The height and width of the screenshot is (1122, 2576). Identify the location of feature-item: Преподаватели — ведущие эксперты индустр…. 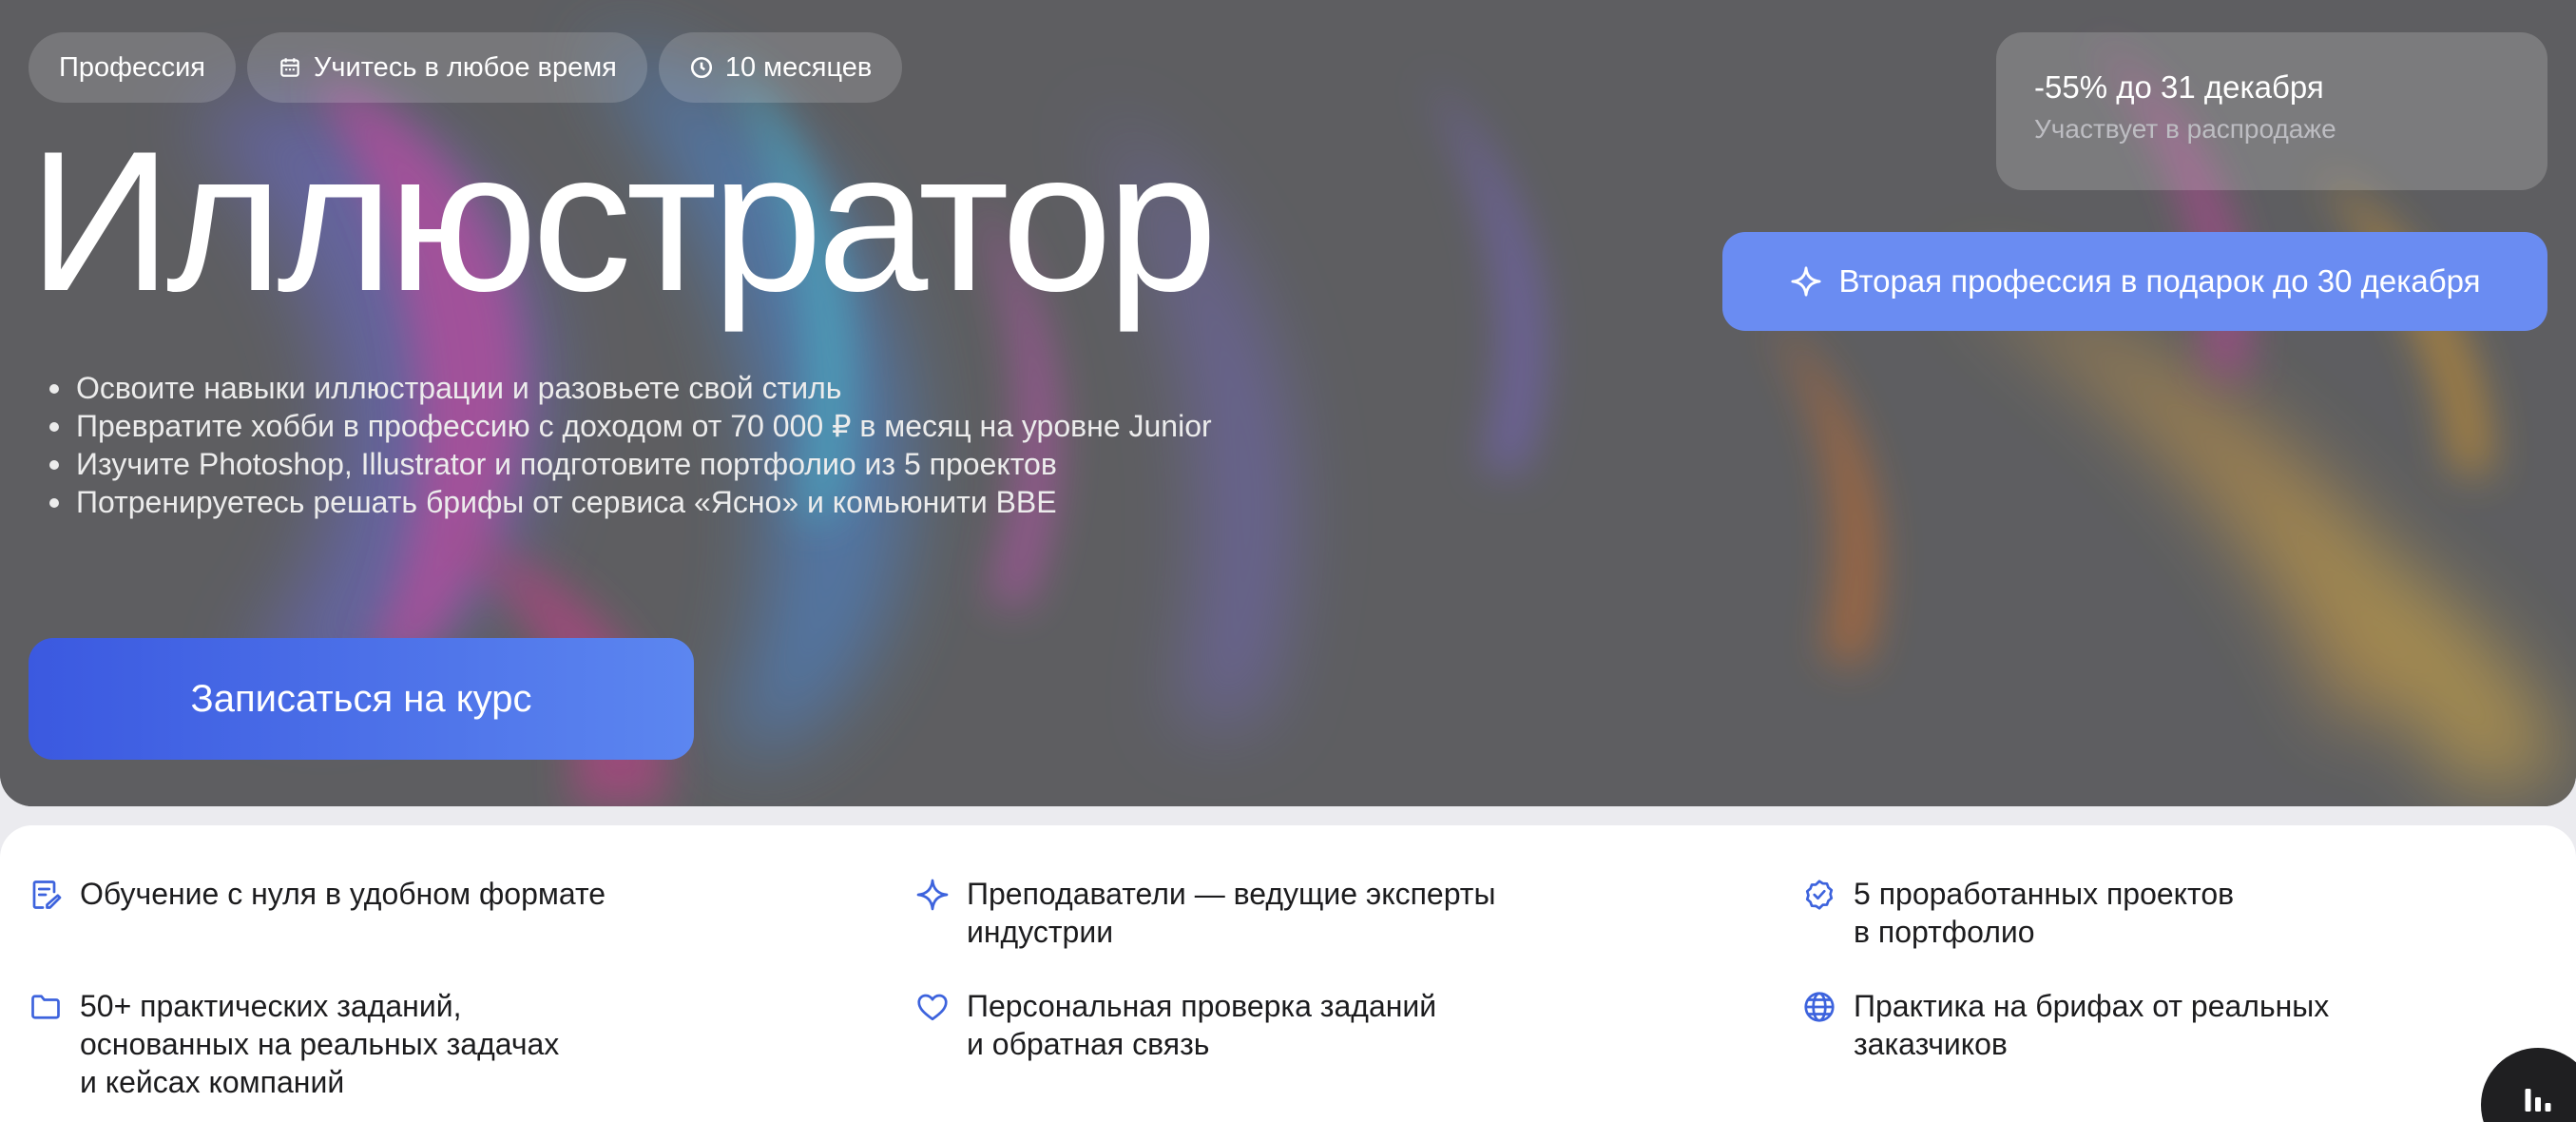
(1205, 913).